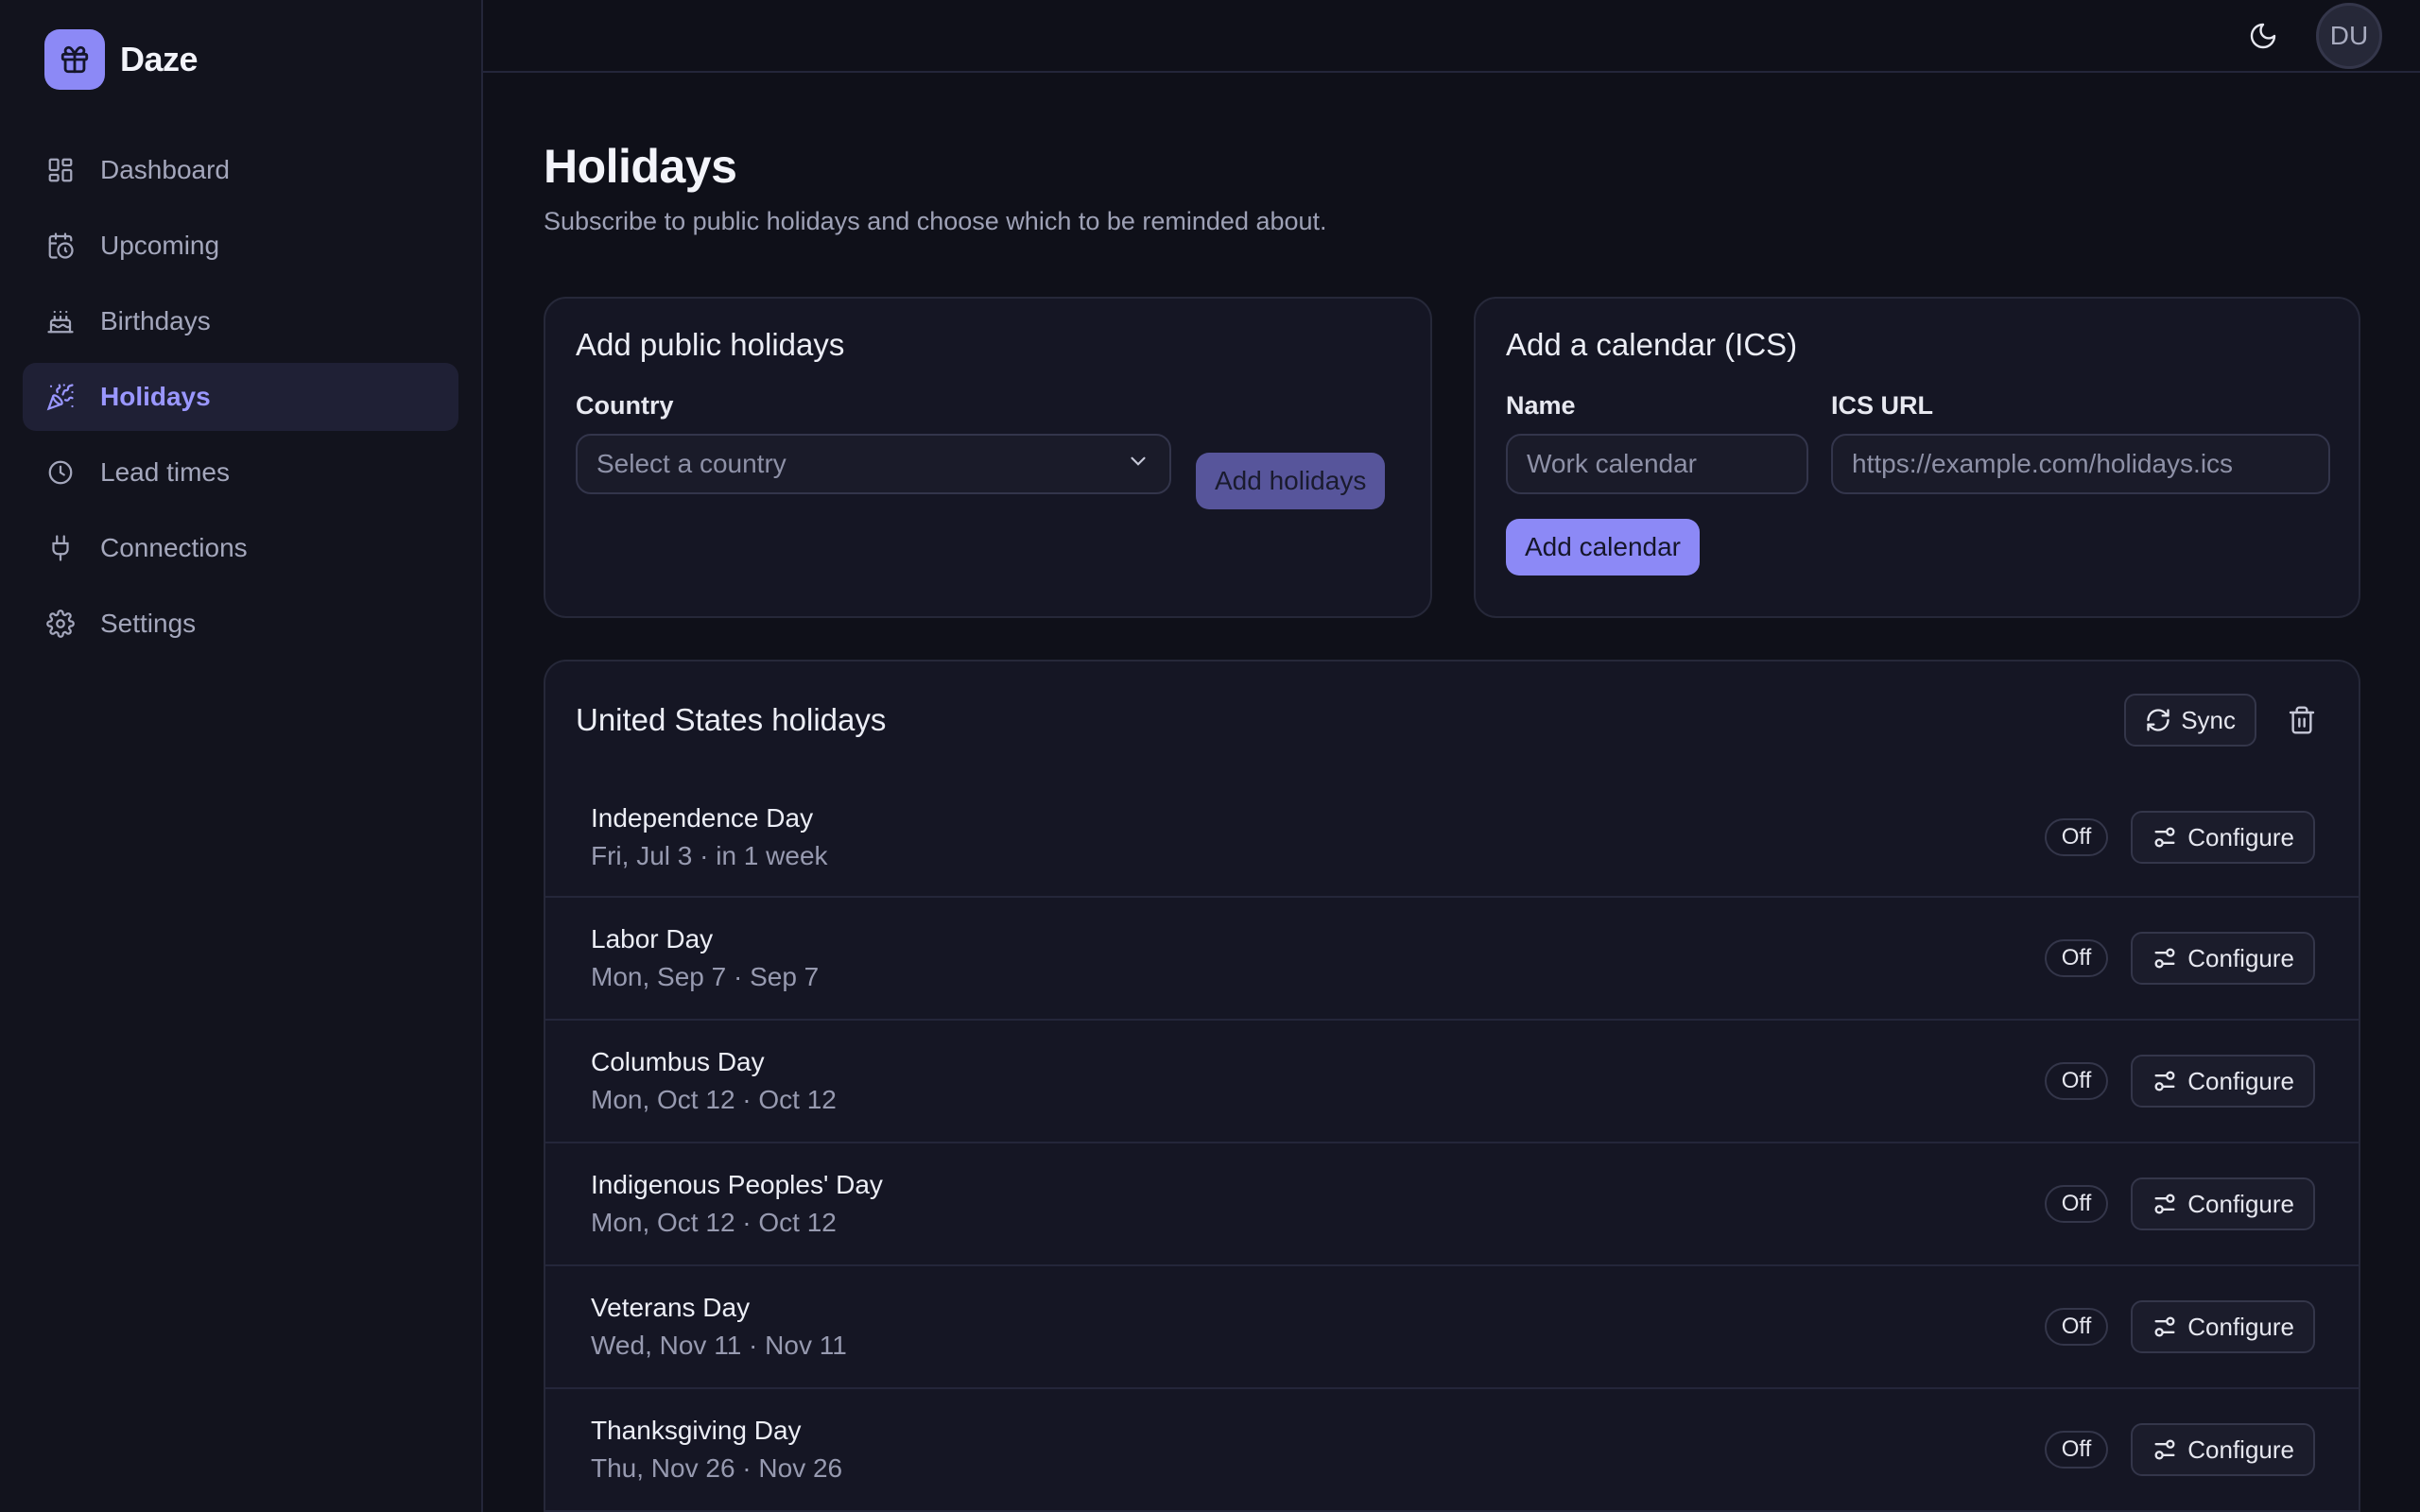  Describe the element at coordinates (159, 59) in the screenshot. I see `app-name: Daze` at that location.